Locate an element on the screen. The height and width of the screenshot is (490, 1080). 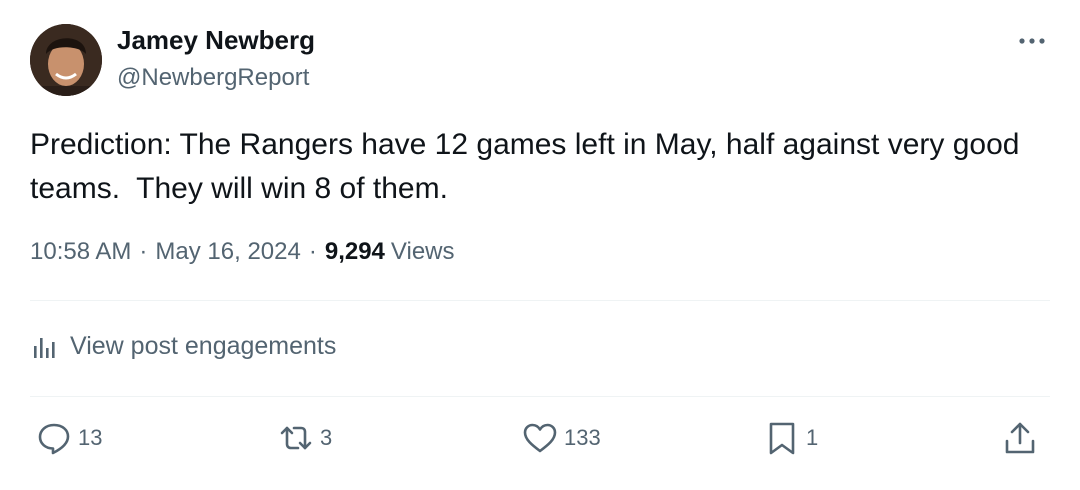
more-dots-icon is located at coordinates (1032, 41).